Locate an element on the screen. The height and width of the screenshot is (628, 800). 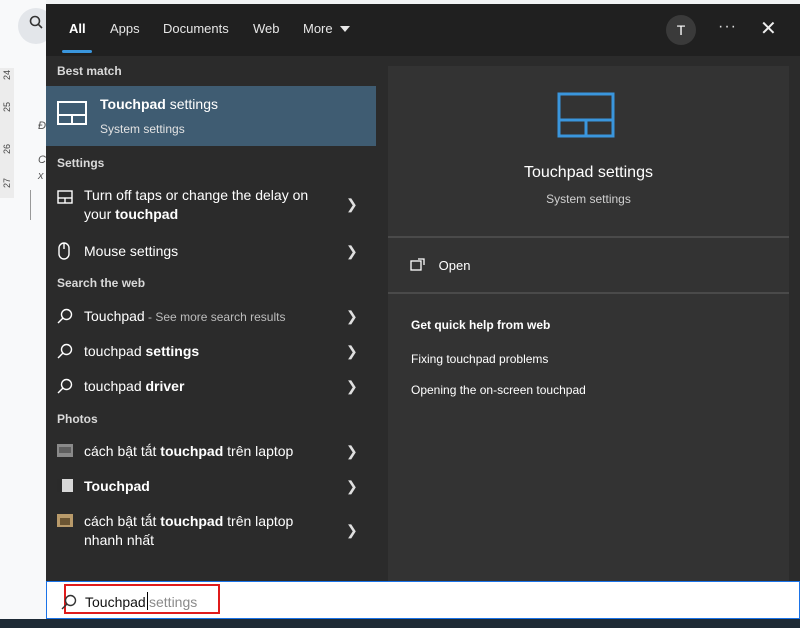
best-match-title: Touchpad settings is located at coordinates (159, 104).